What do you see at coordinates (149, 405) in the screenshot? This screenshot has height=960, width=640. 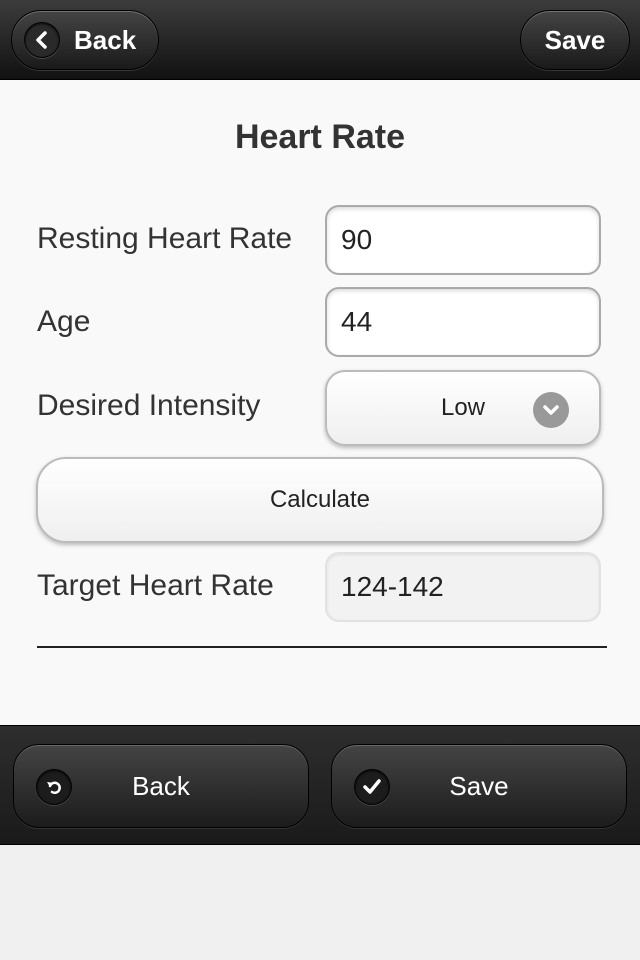 I see `desired-intensity-label: Desired Intensity` at bounding box center [149, 405].